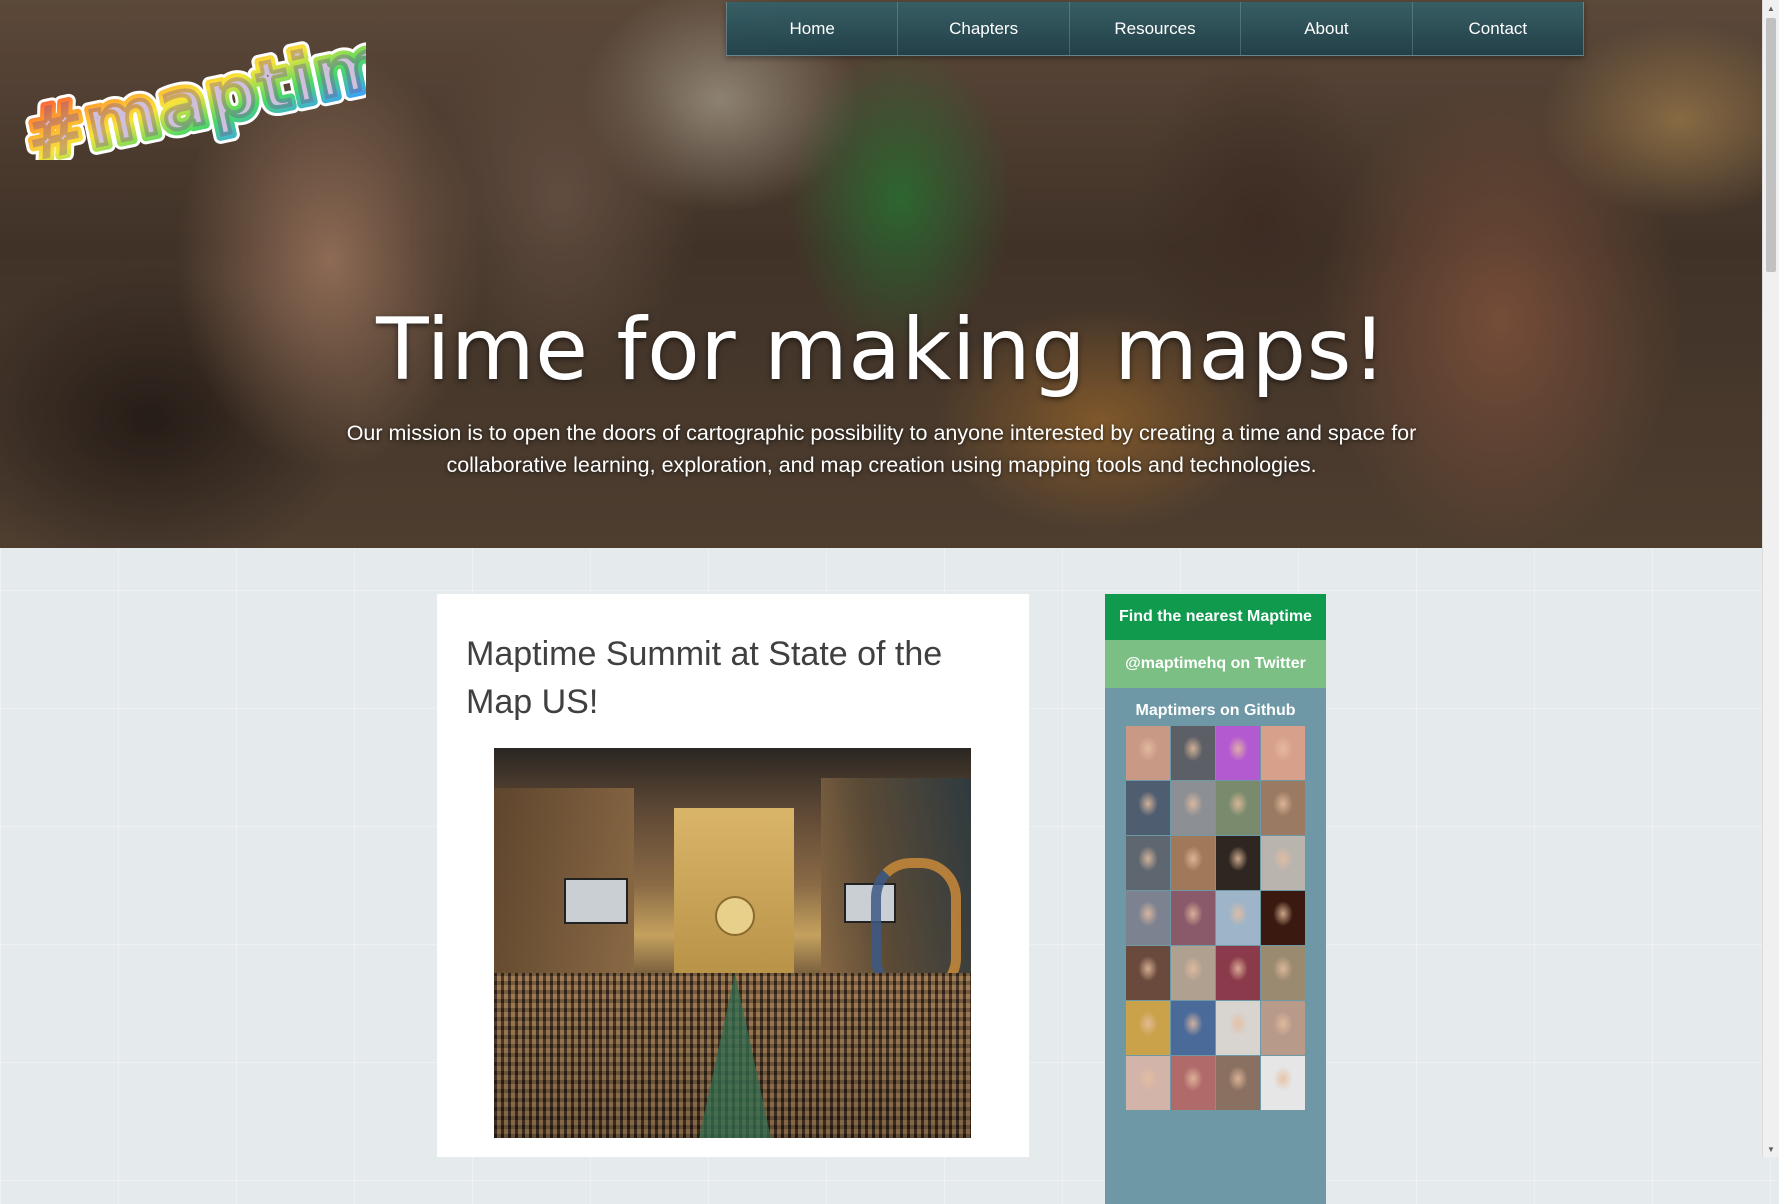 This screenshot has height=1204, width=1779. Describe the element at coordinates (1327, 28) in the screenshot. I see `nav-about: About` at that location.